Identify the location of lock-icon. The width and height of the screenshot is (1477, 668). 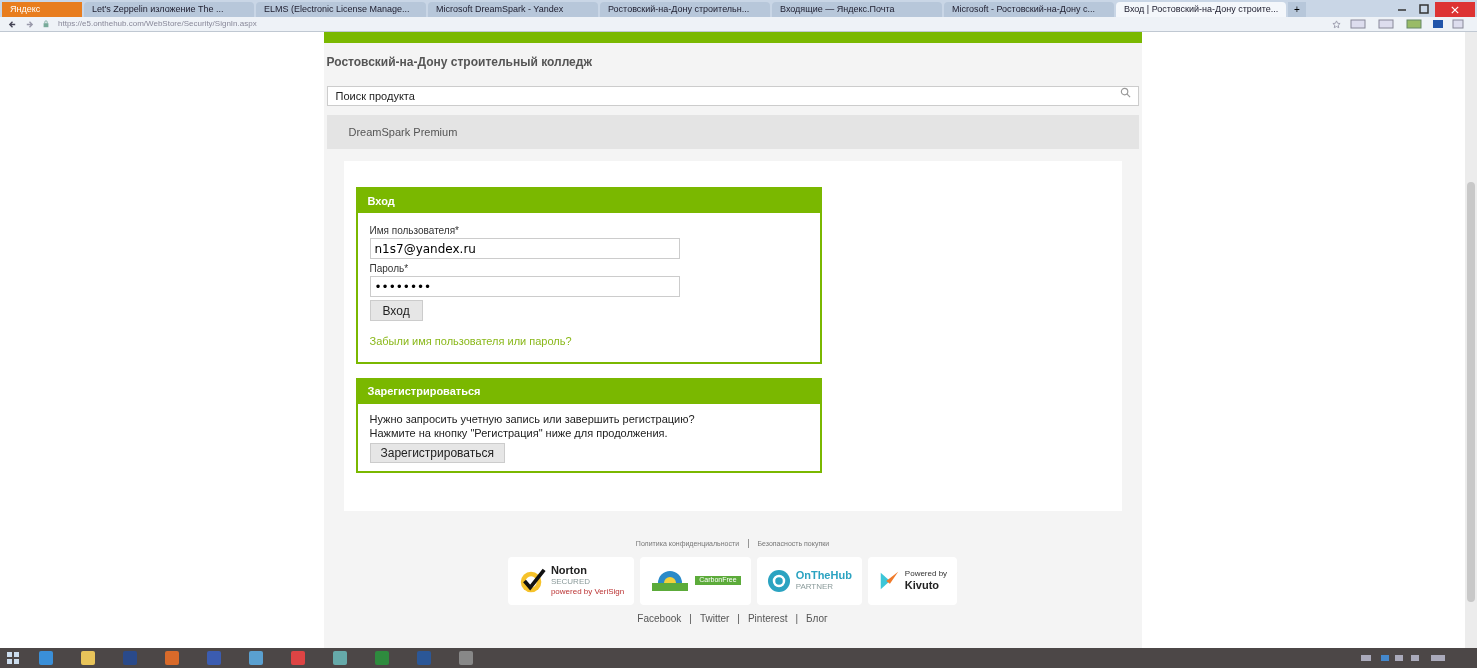
(46, 24).